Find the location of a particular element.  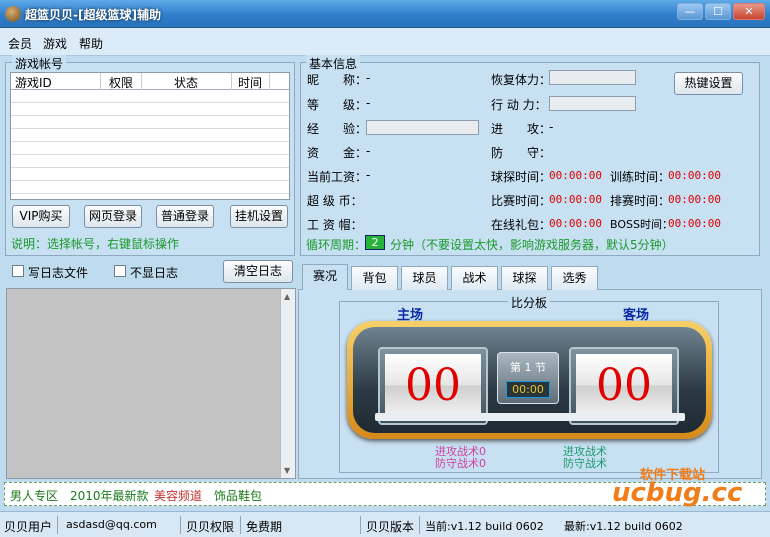

funds-value: - is located at coordinates (368, 151).